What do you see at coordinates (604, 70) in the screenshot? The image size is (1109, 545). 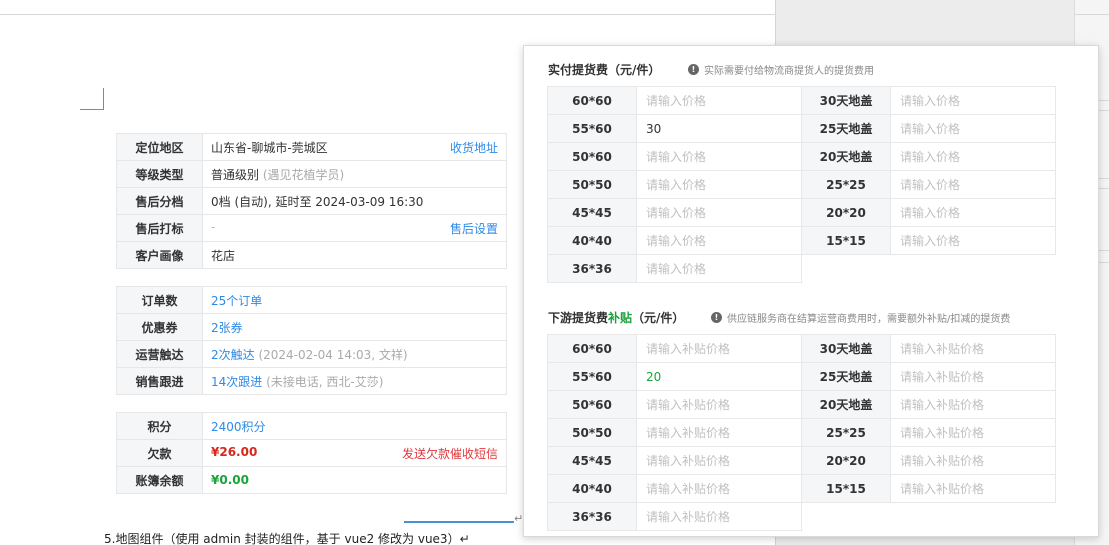 I see `section1-title: 实付提货费（元/件）` at bounding box center [604, 70].